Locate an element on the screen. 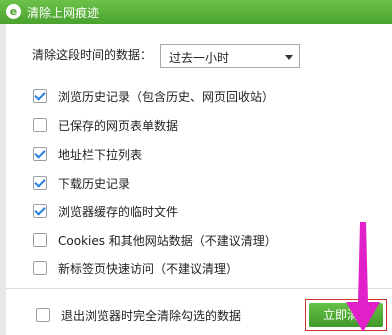  option-label: 地址栏下拉列表 is located at coordinates (100, 155).